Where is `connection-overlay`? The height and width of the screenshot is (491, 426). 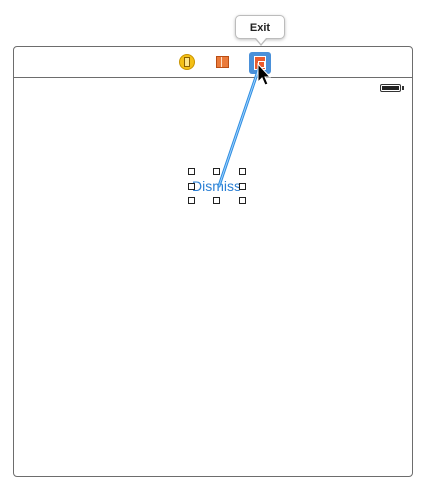
connection-overlay is located at coordinates (244, 125).